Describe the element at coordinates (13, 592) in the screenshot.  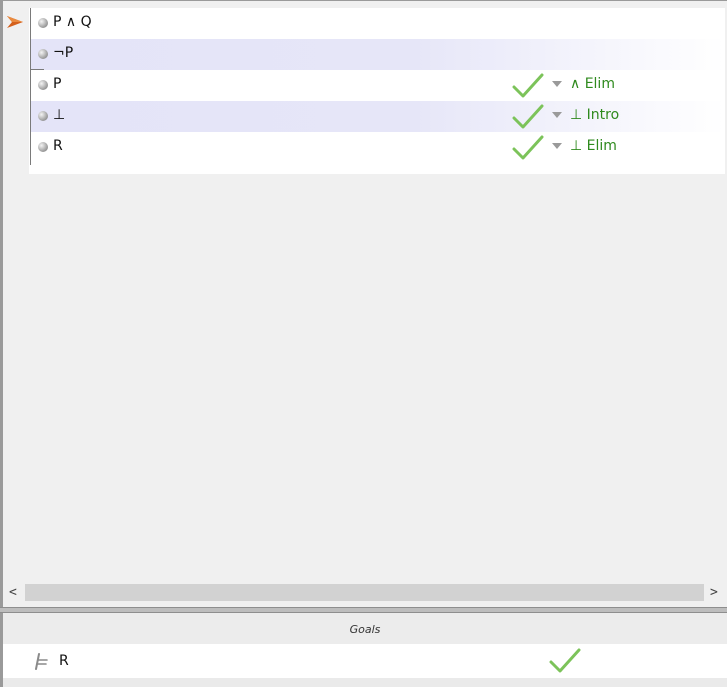
I see `scroll-left-button: <` at that location.